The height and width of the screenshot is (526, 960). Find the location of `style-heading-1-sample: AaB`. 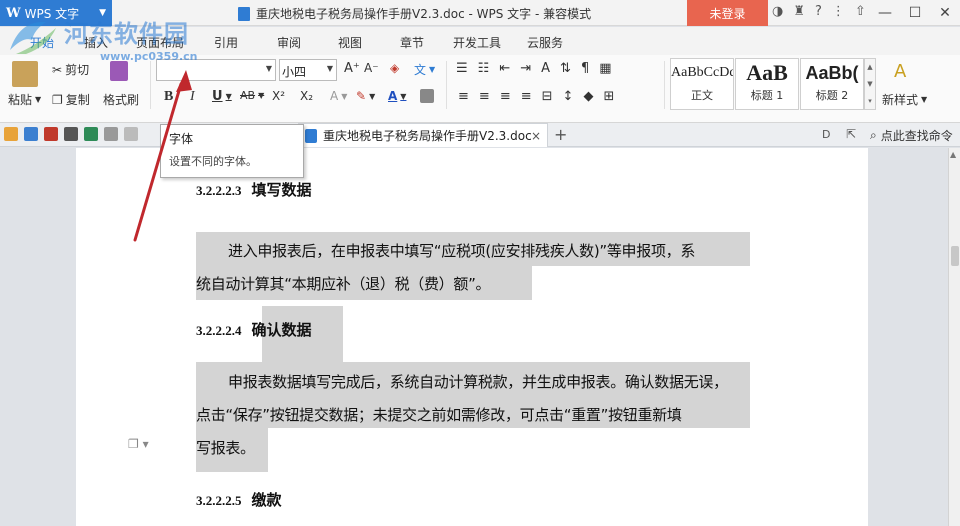

style-heading-1-sample: AaB is located at coordinates (767, 72).